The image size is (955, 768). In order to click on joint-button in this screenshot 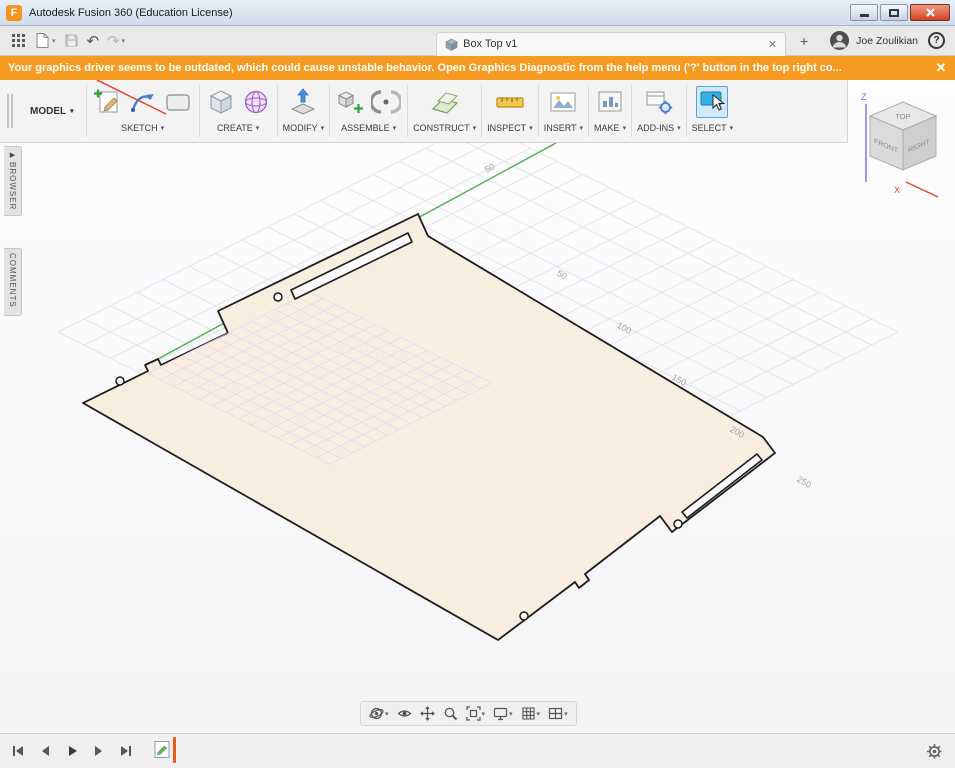, I will do `click(386, 102)`.